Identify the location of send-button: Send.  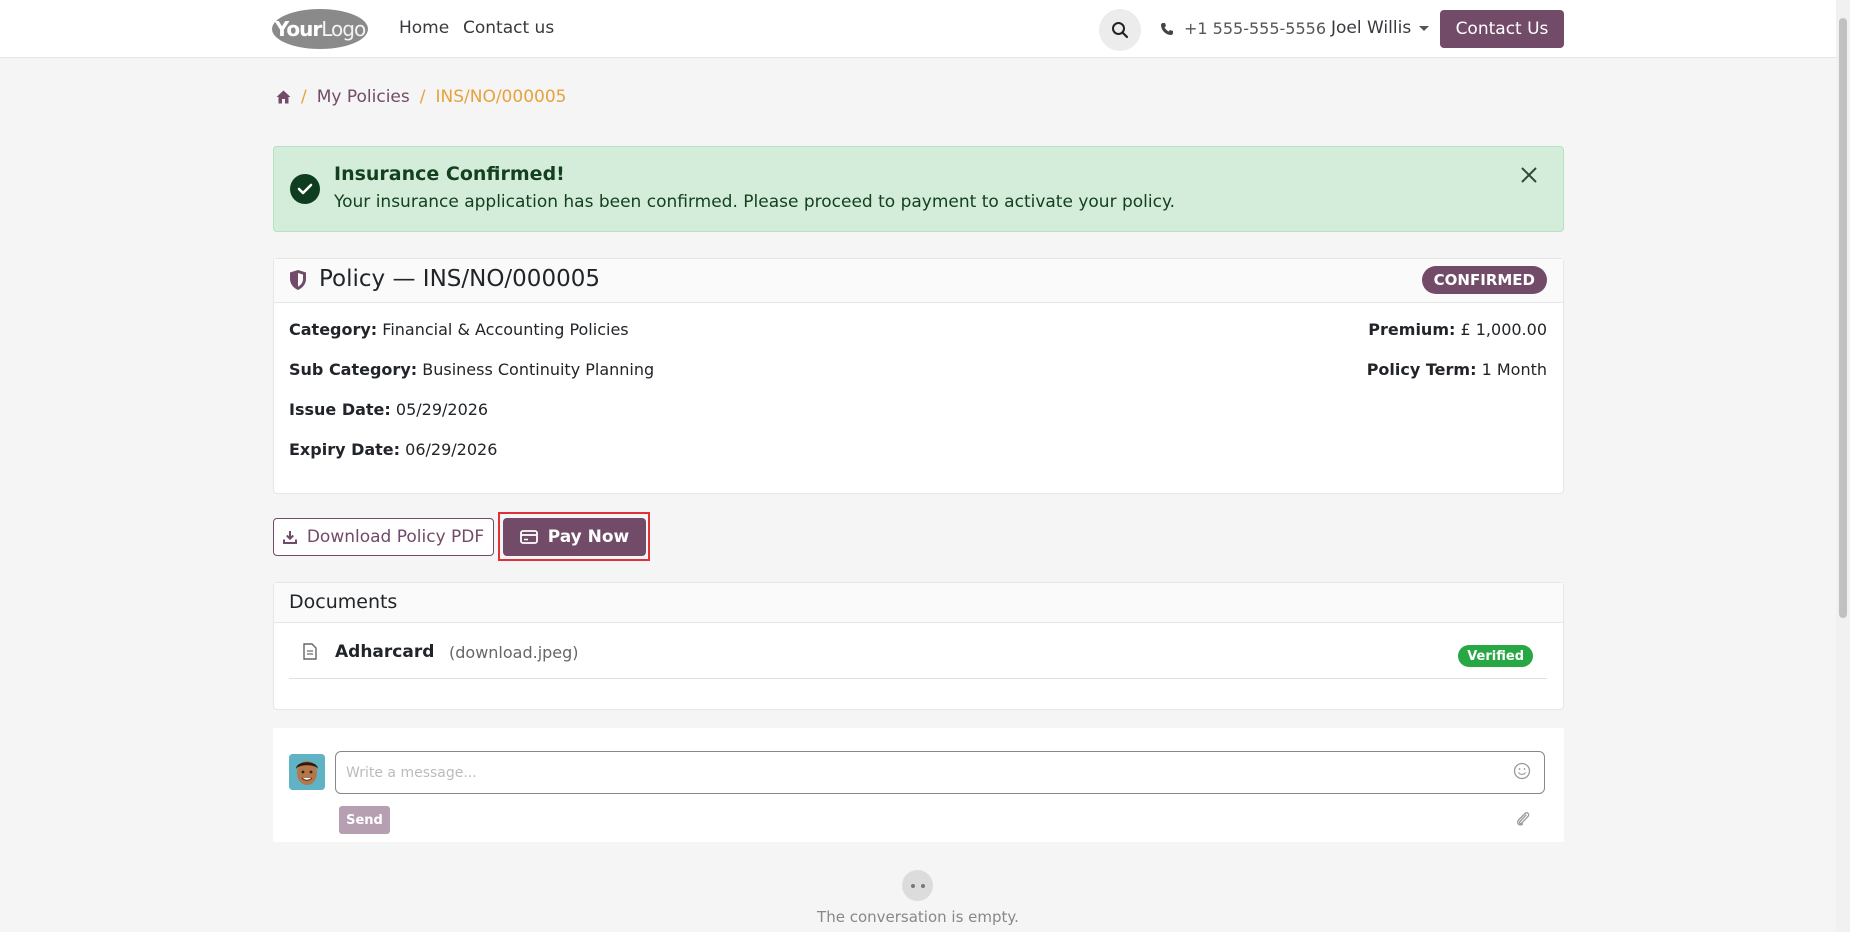
(364, 820).